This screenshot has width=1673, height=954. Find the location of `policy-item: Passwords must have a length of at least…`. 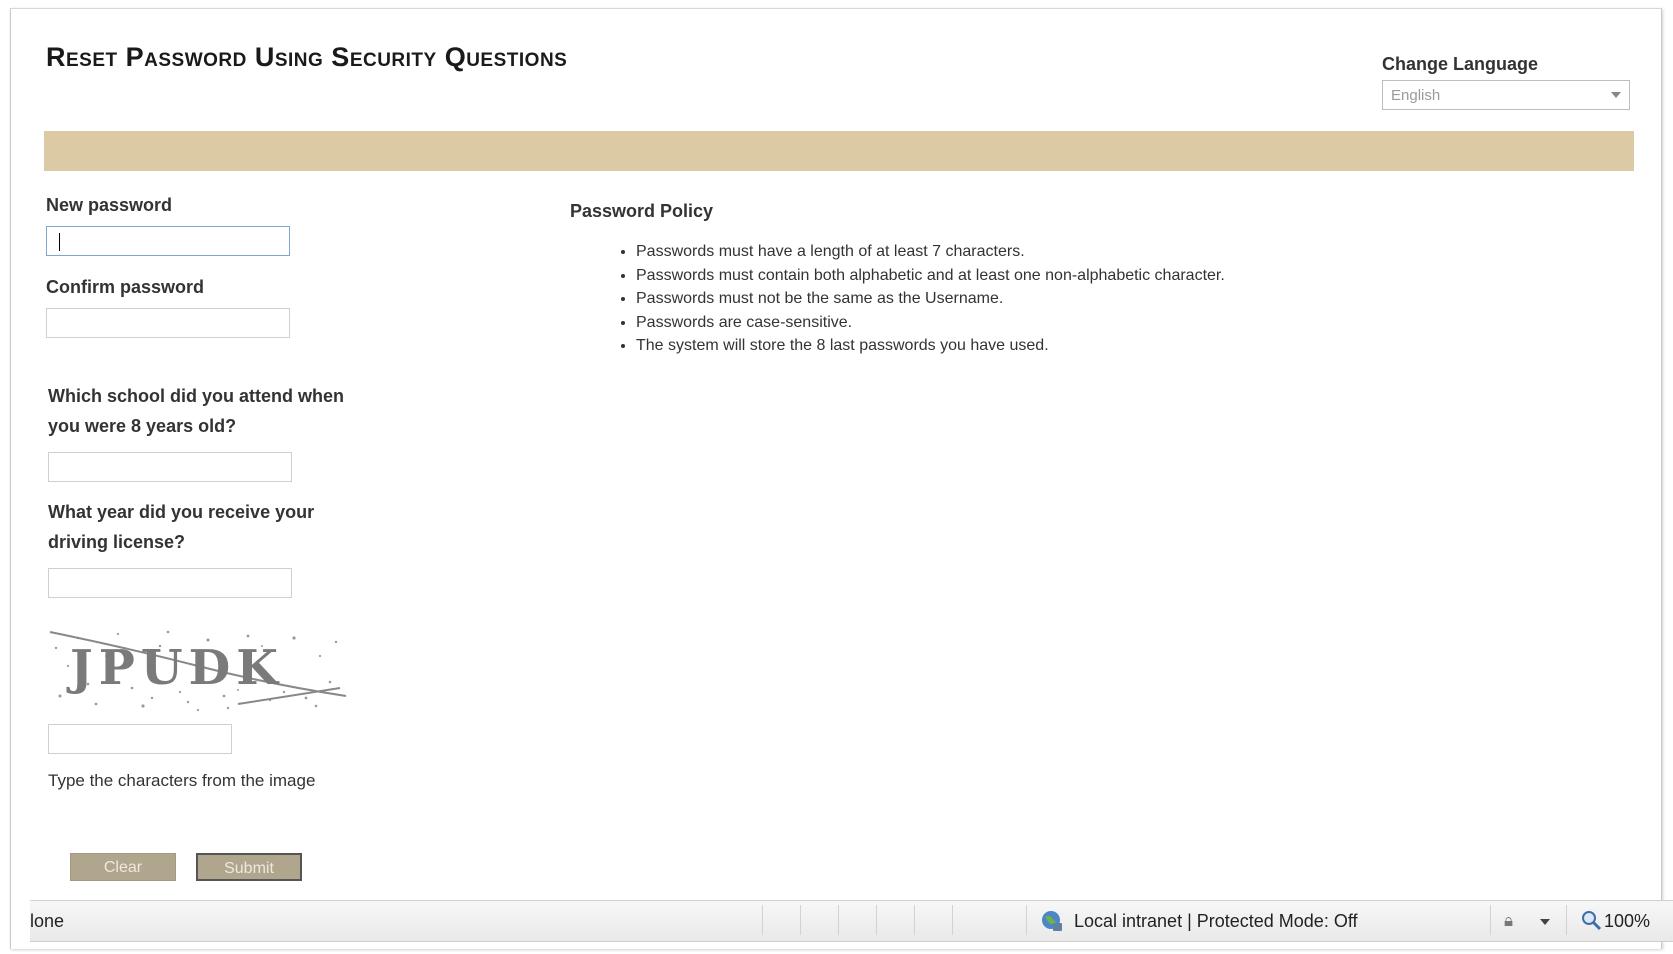

policy-item: Passwords must have a length of at least… is located at coordinates (930, 252).